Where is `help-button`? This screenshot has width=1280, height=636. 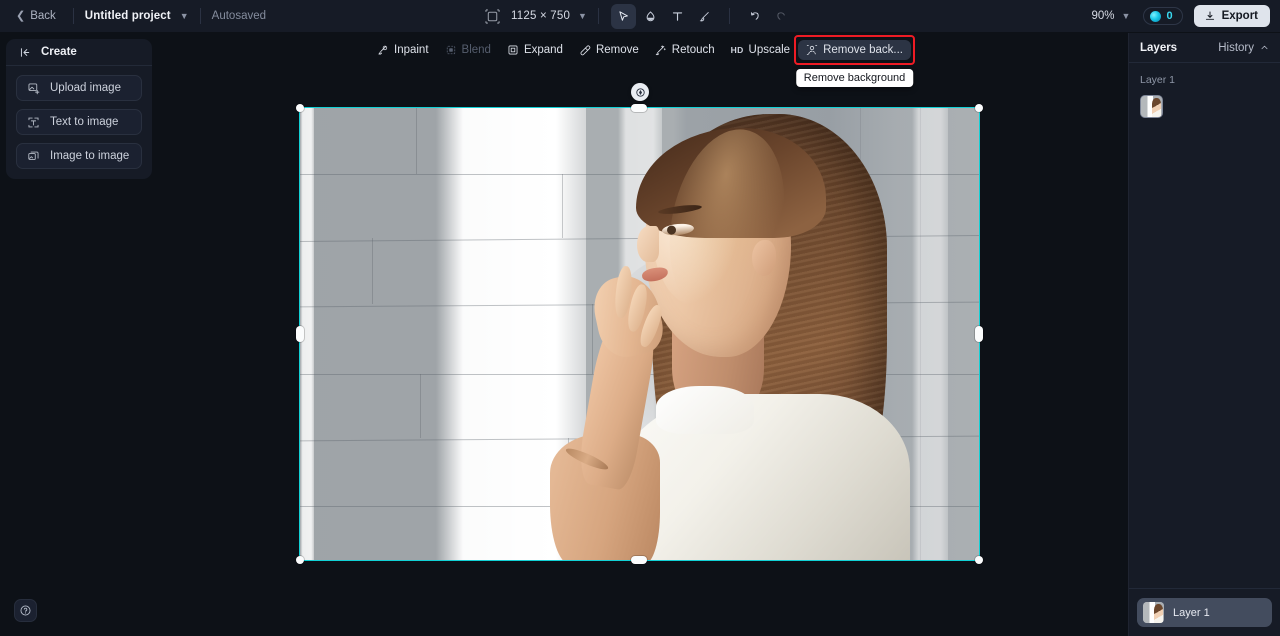 help-button is located at coordinates (25, 610).